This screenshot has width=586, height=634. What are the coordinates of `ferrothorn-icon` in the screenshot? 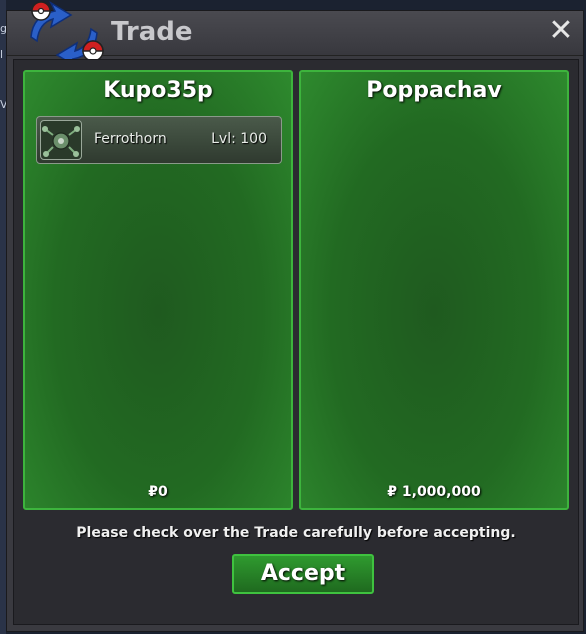 It's located at (61, 141).